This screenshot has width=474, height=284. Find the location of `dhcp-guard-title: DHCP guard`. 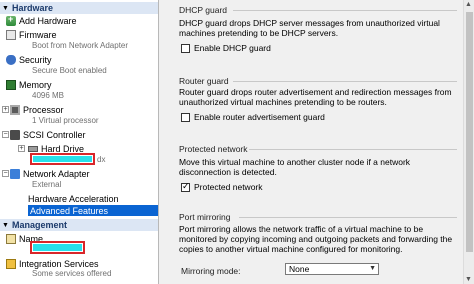

dhcp-guard-title: DHCP guard is located at coordinates (203, 10).